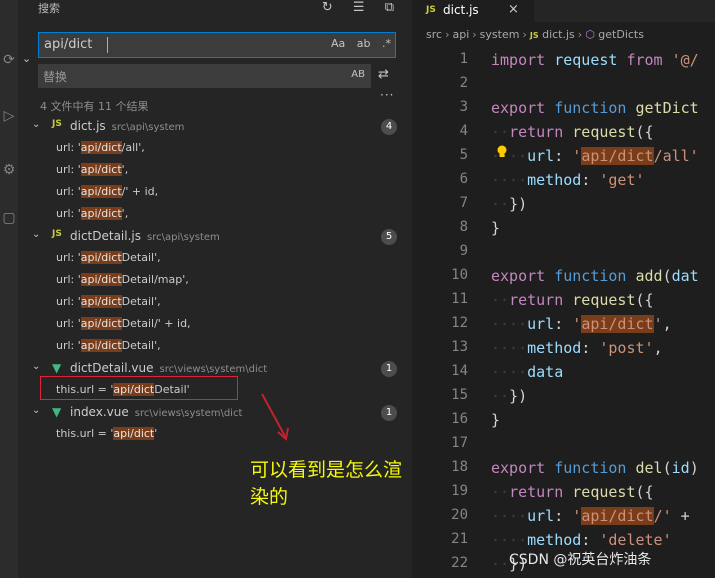 The height and width of the screenshot is (578, 715). I want to click on use-regex-button: .*, so click(386, 43).